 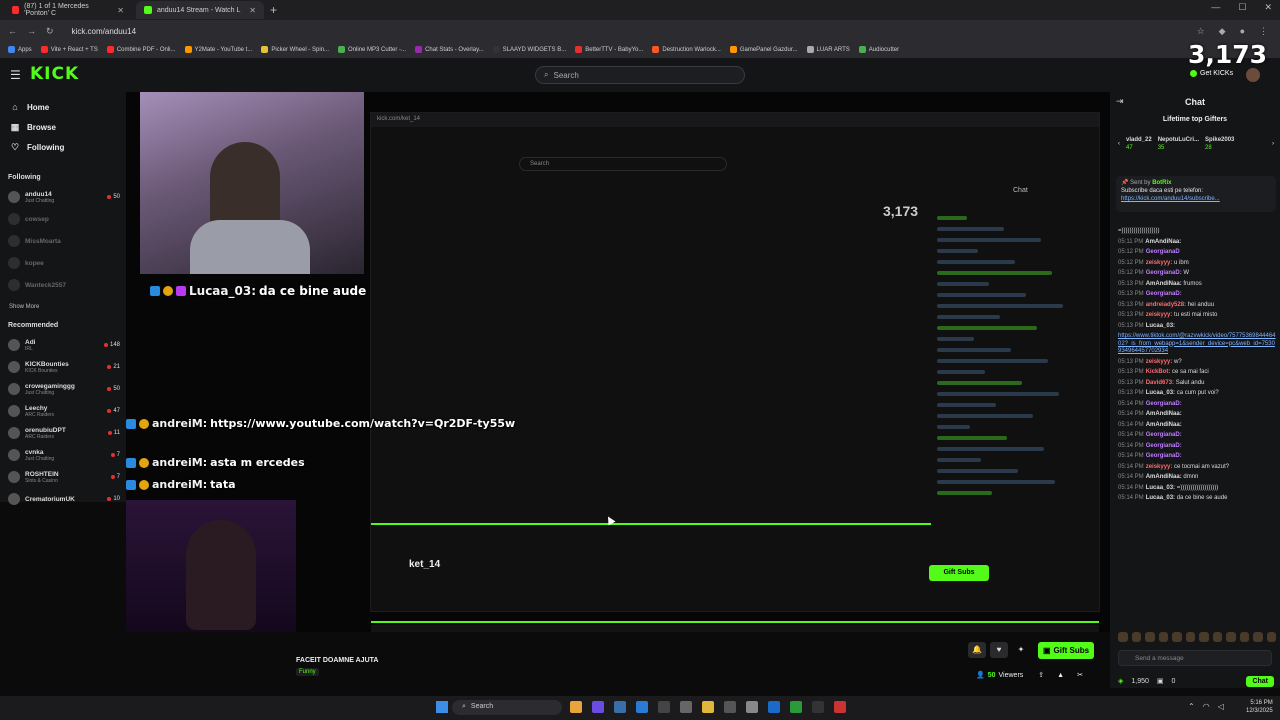 I want to click on search-input: ⌕ Search, so click(x=640, y=75).